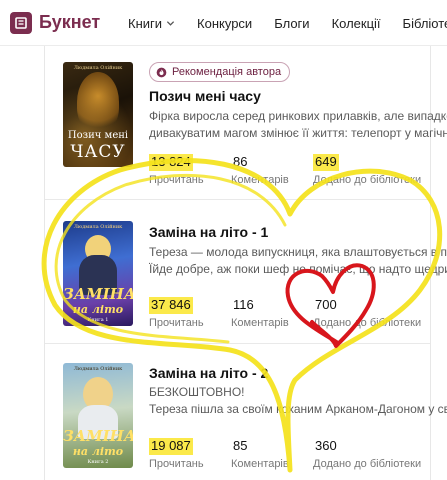  Describe the element at coordinates (298, 373) in the screenshot. I see `book-title: Заміна на літо - 2` at that location.